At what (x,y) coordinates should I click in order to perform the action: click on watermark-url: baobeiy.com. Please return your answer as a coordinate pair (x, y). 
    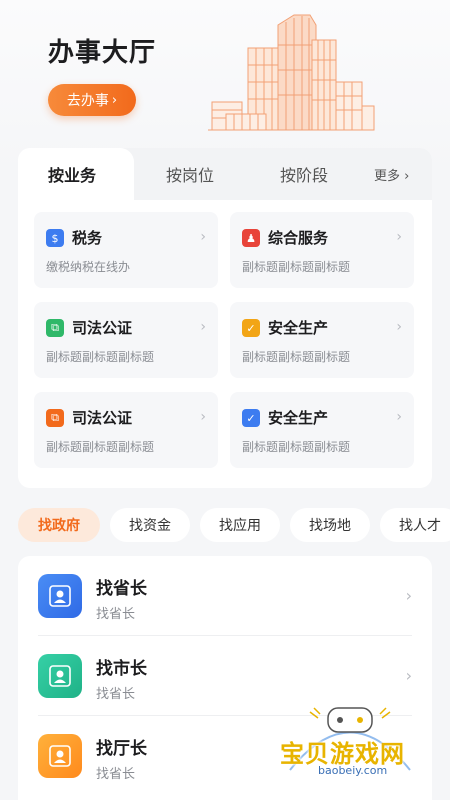
    Looking at the image, I should click on (353, 770).